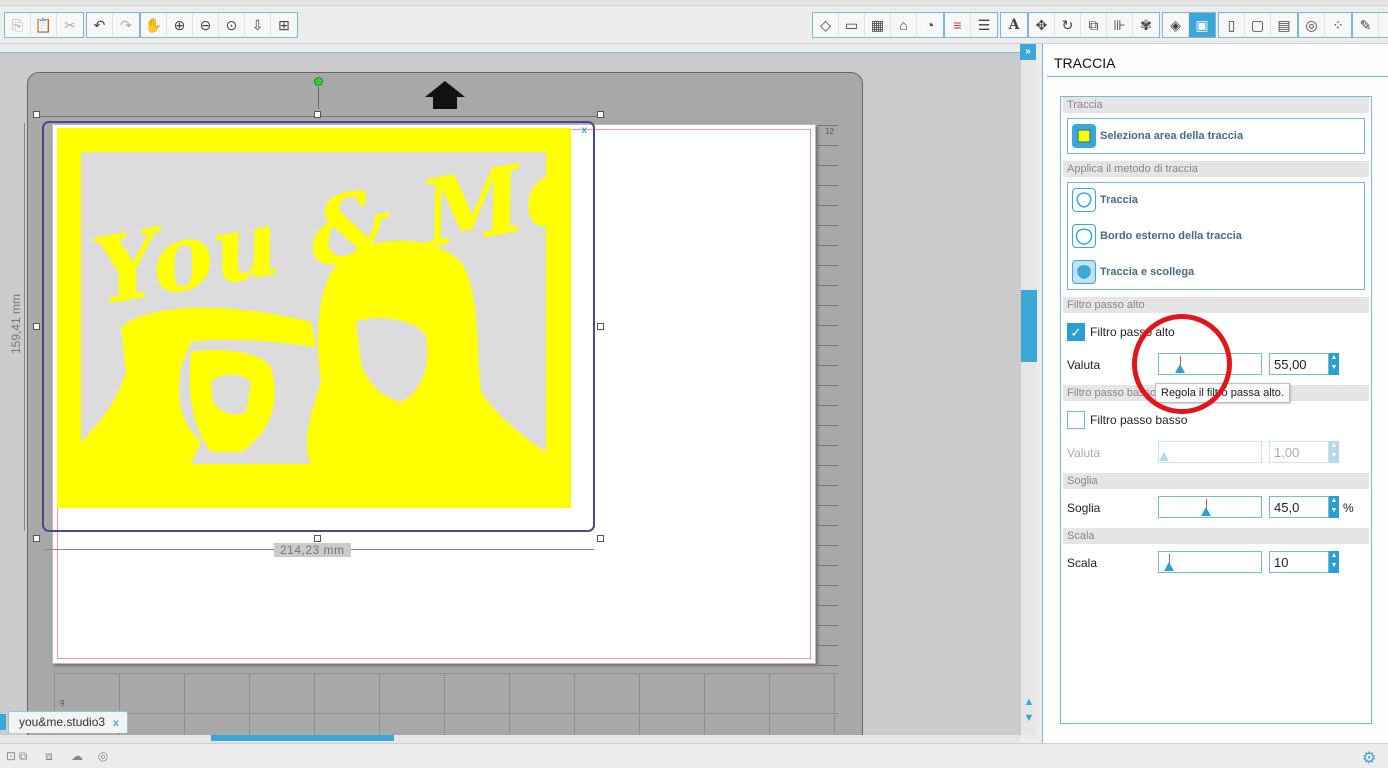  I want to click on undo-icon: ↶, so click(100, 25).